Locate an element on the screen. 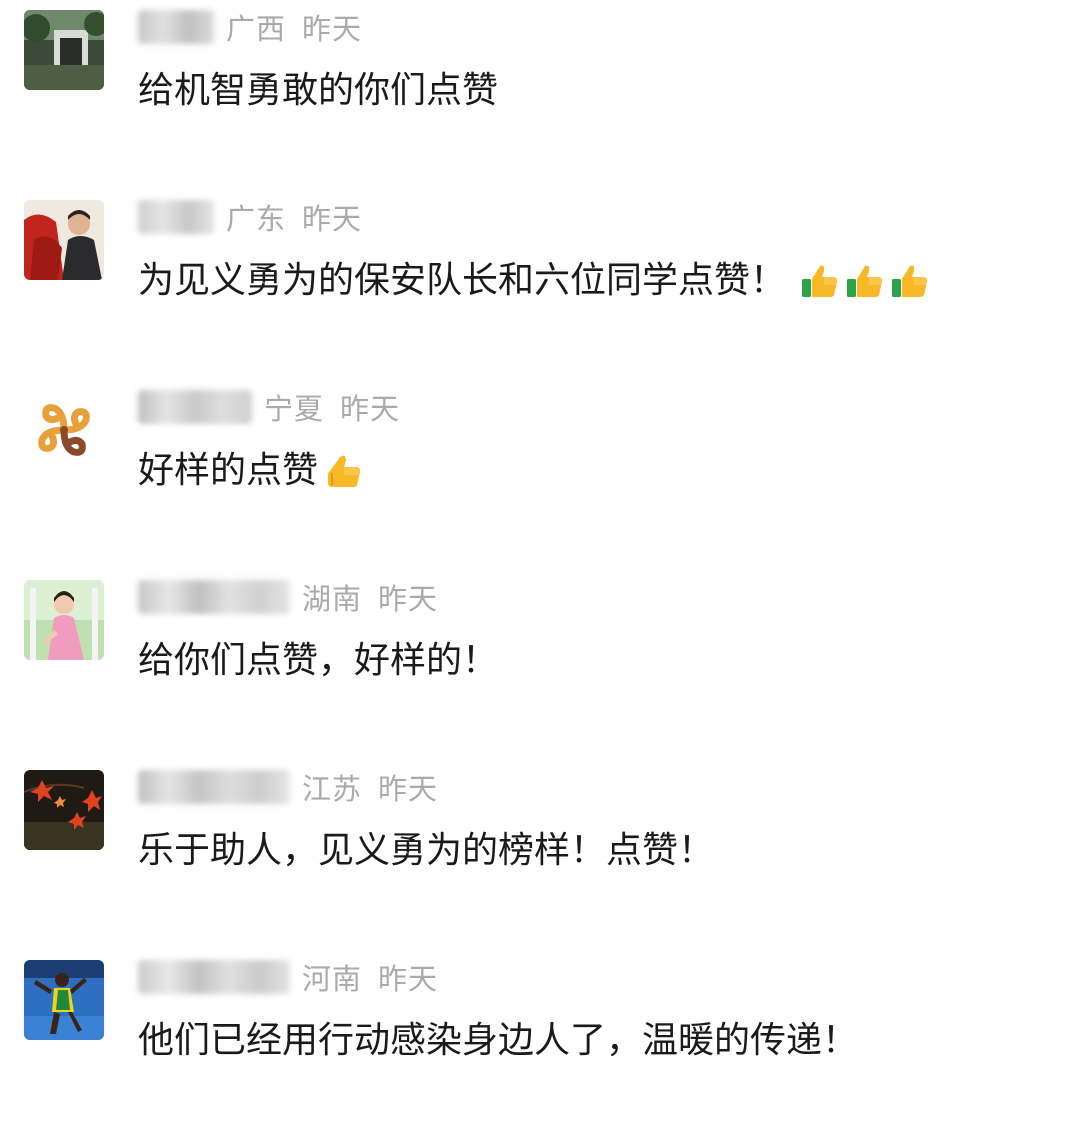  photo-athlete-avatar is located at coordinates (64, 1000).